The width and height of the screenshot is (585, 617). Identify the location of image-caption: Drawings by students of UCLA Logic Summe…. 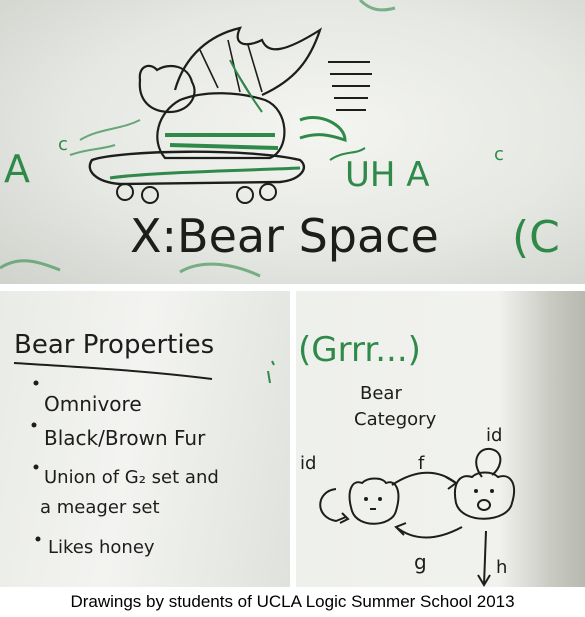
(292, 601).